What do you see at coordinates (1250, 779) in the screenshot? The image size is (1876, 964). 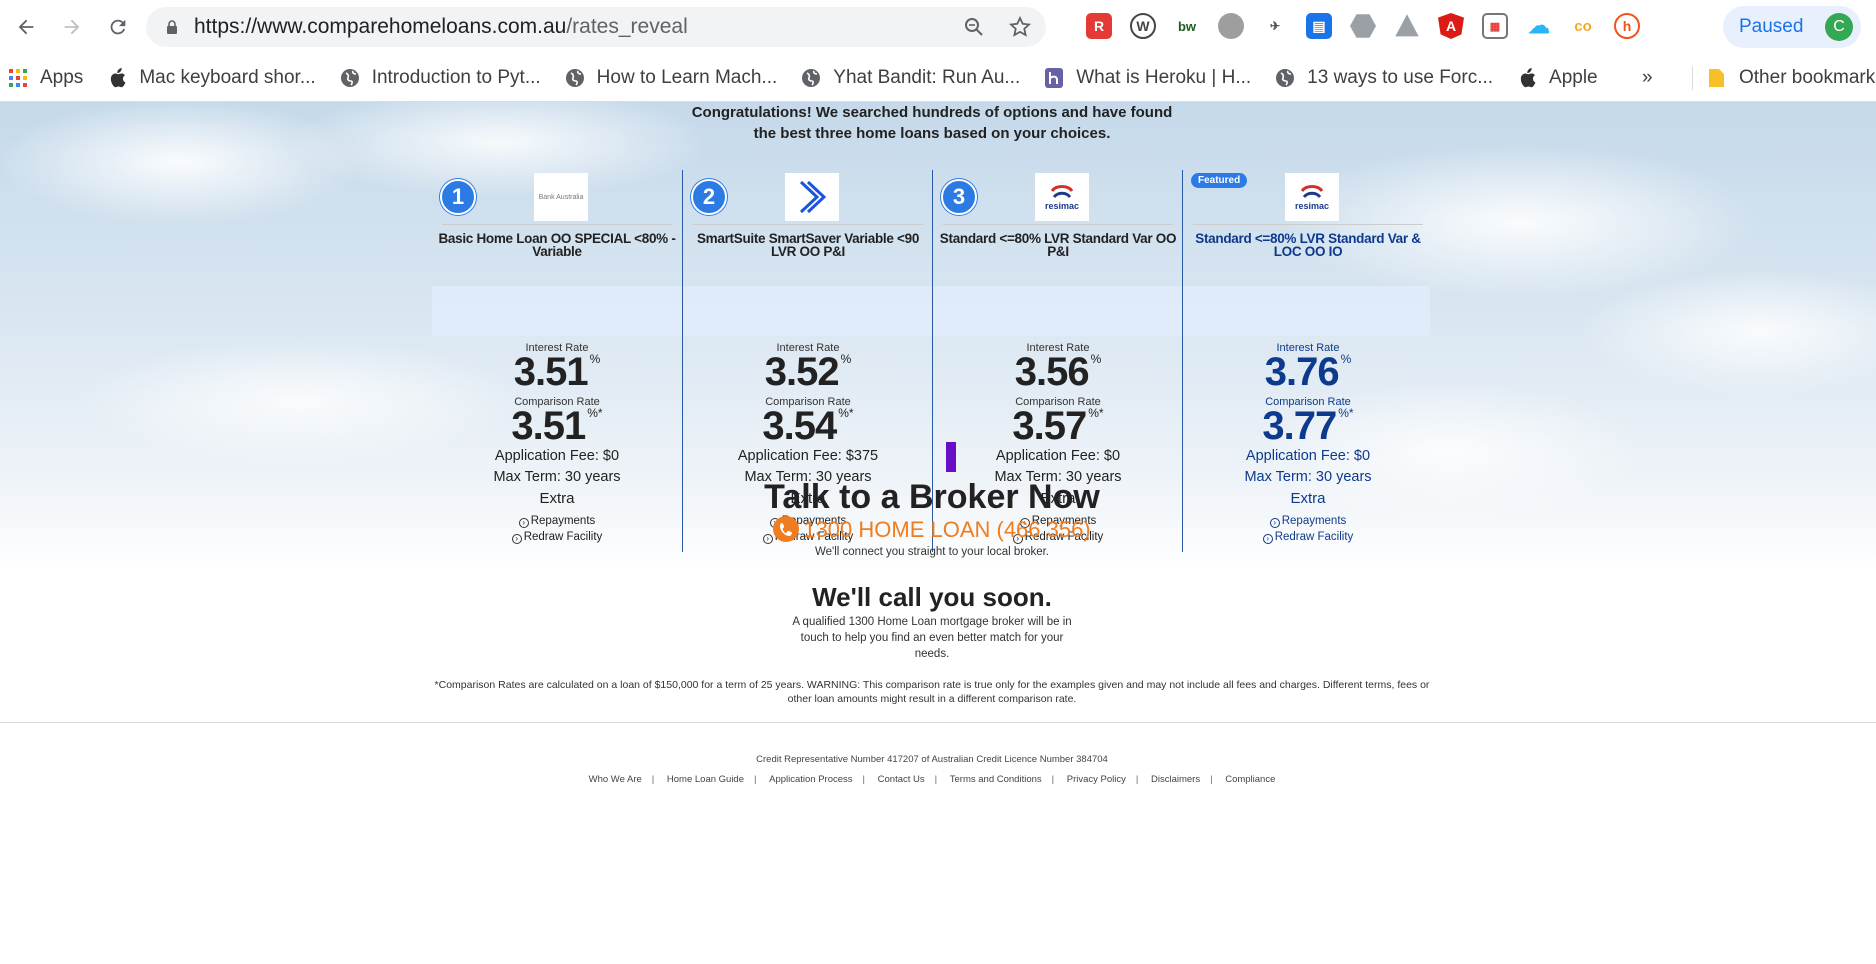 I see `footer-link-compliance: Compliance` at bounding box center [1250, 779].